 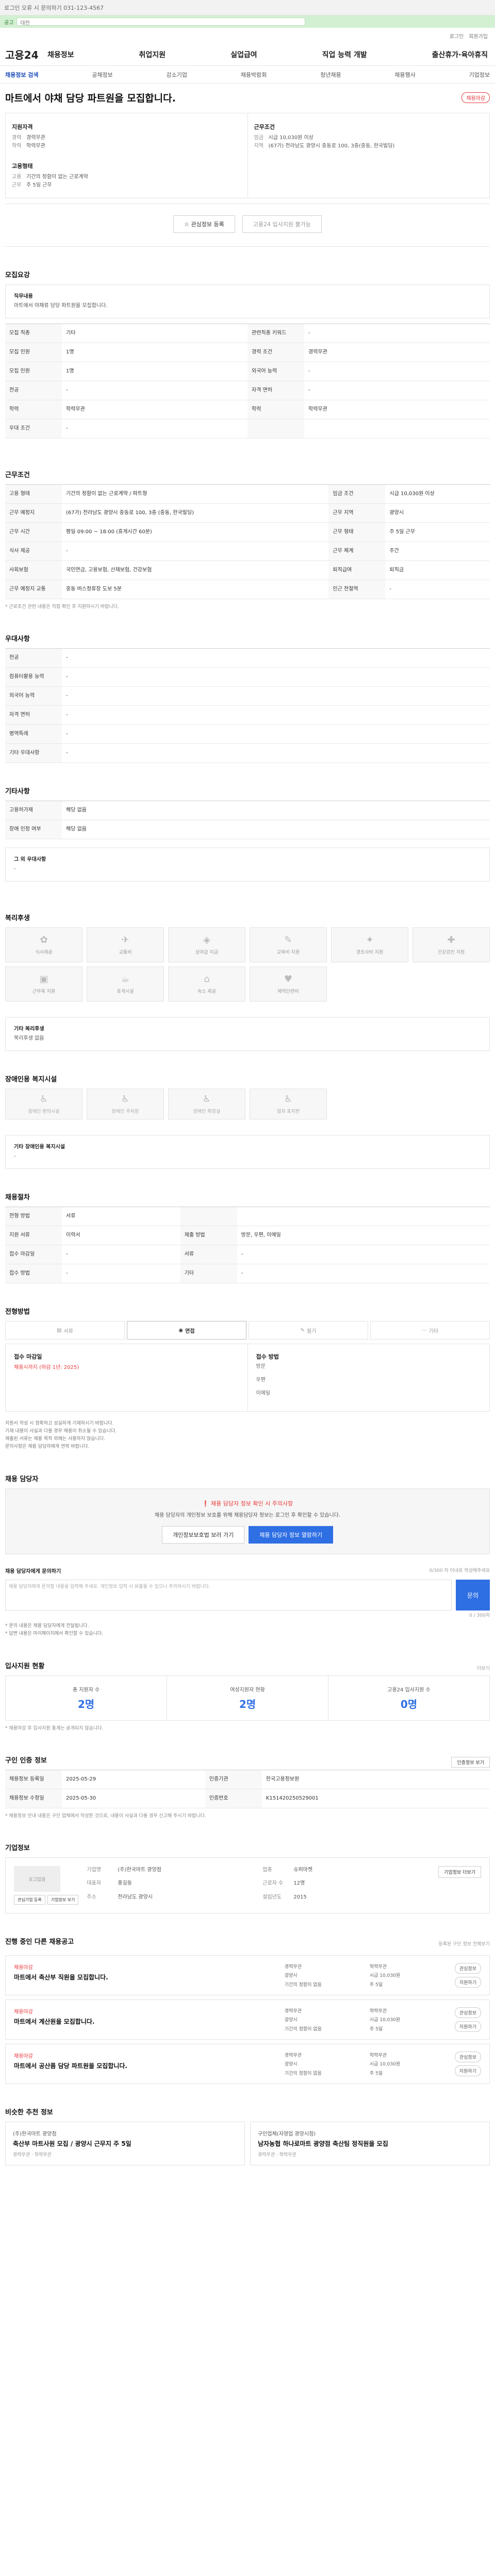 What do you see at coordinates (22, 75) in the screenshot?
I see `subnav-item: 채용정보 검색` at bounding box center [22, 75].